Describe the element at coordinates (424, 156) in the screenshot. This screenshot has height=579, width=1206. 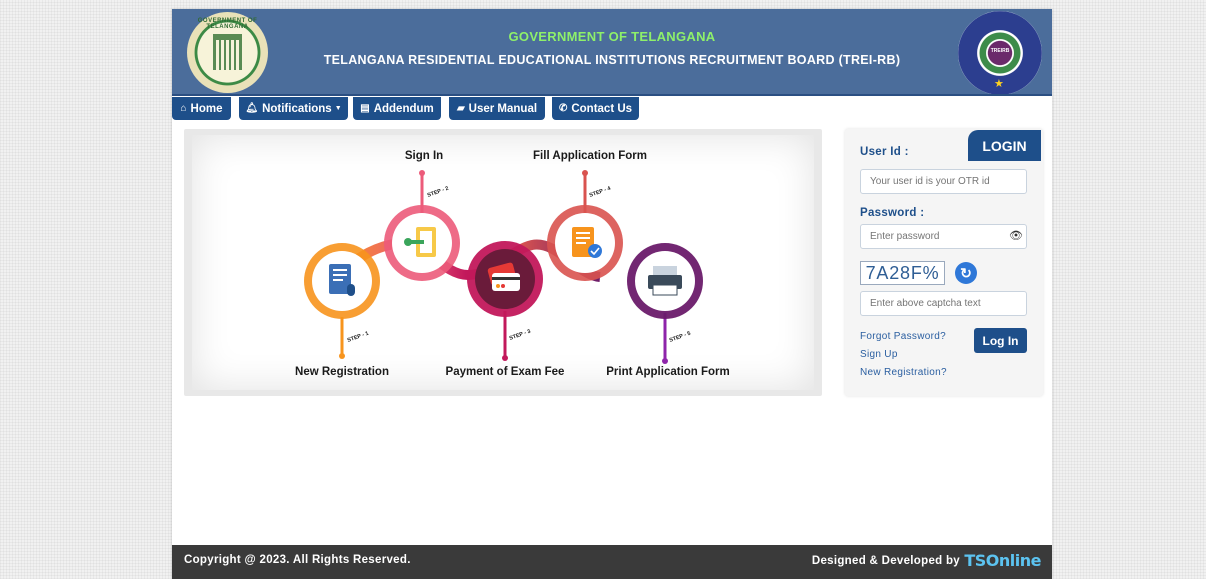
I see `step-2-label: Sign In` at that location.